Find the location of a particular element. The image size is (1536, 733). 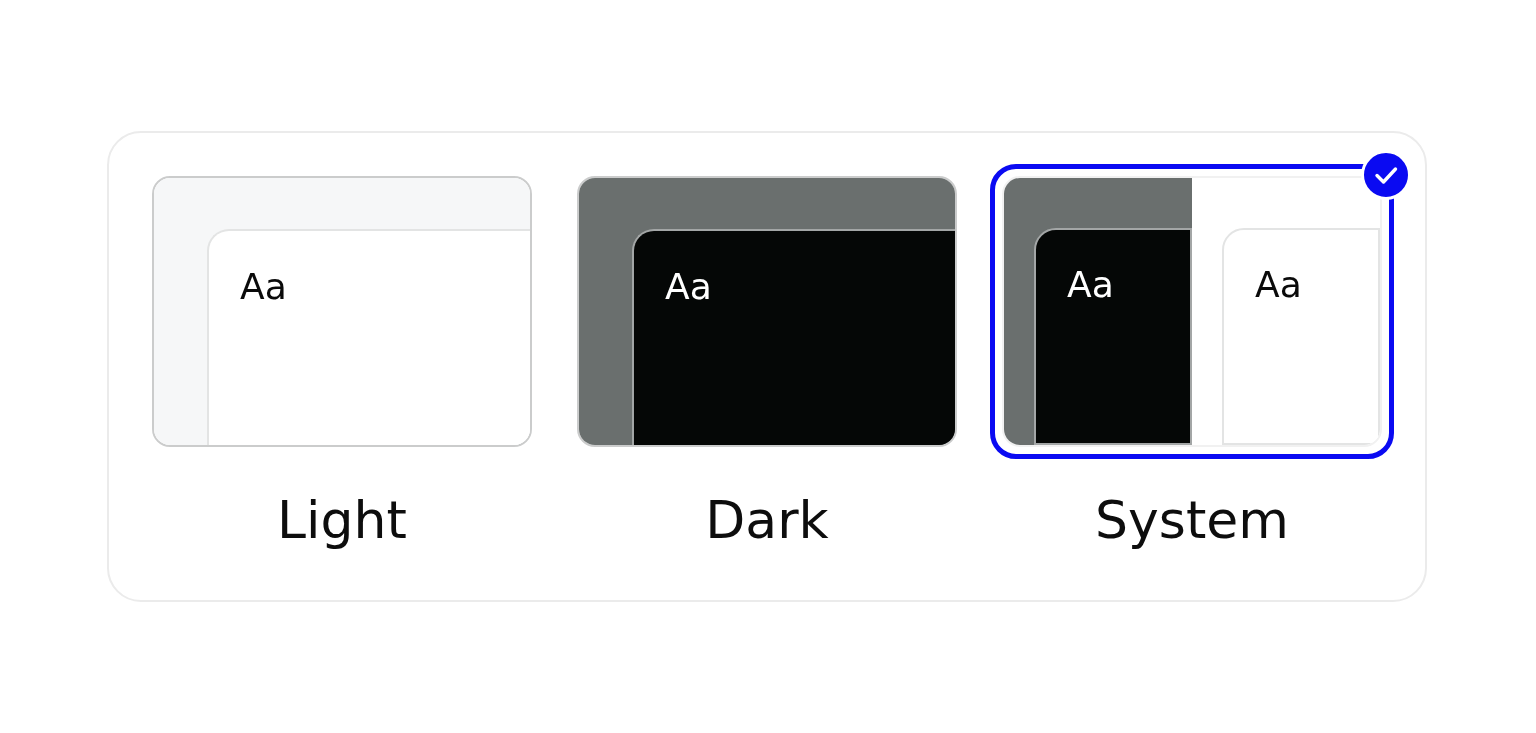

theme-label: Dark is located at coordinates (767, 520).